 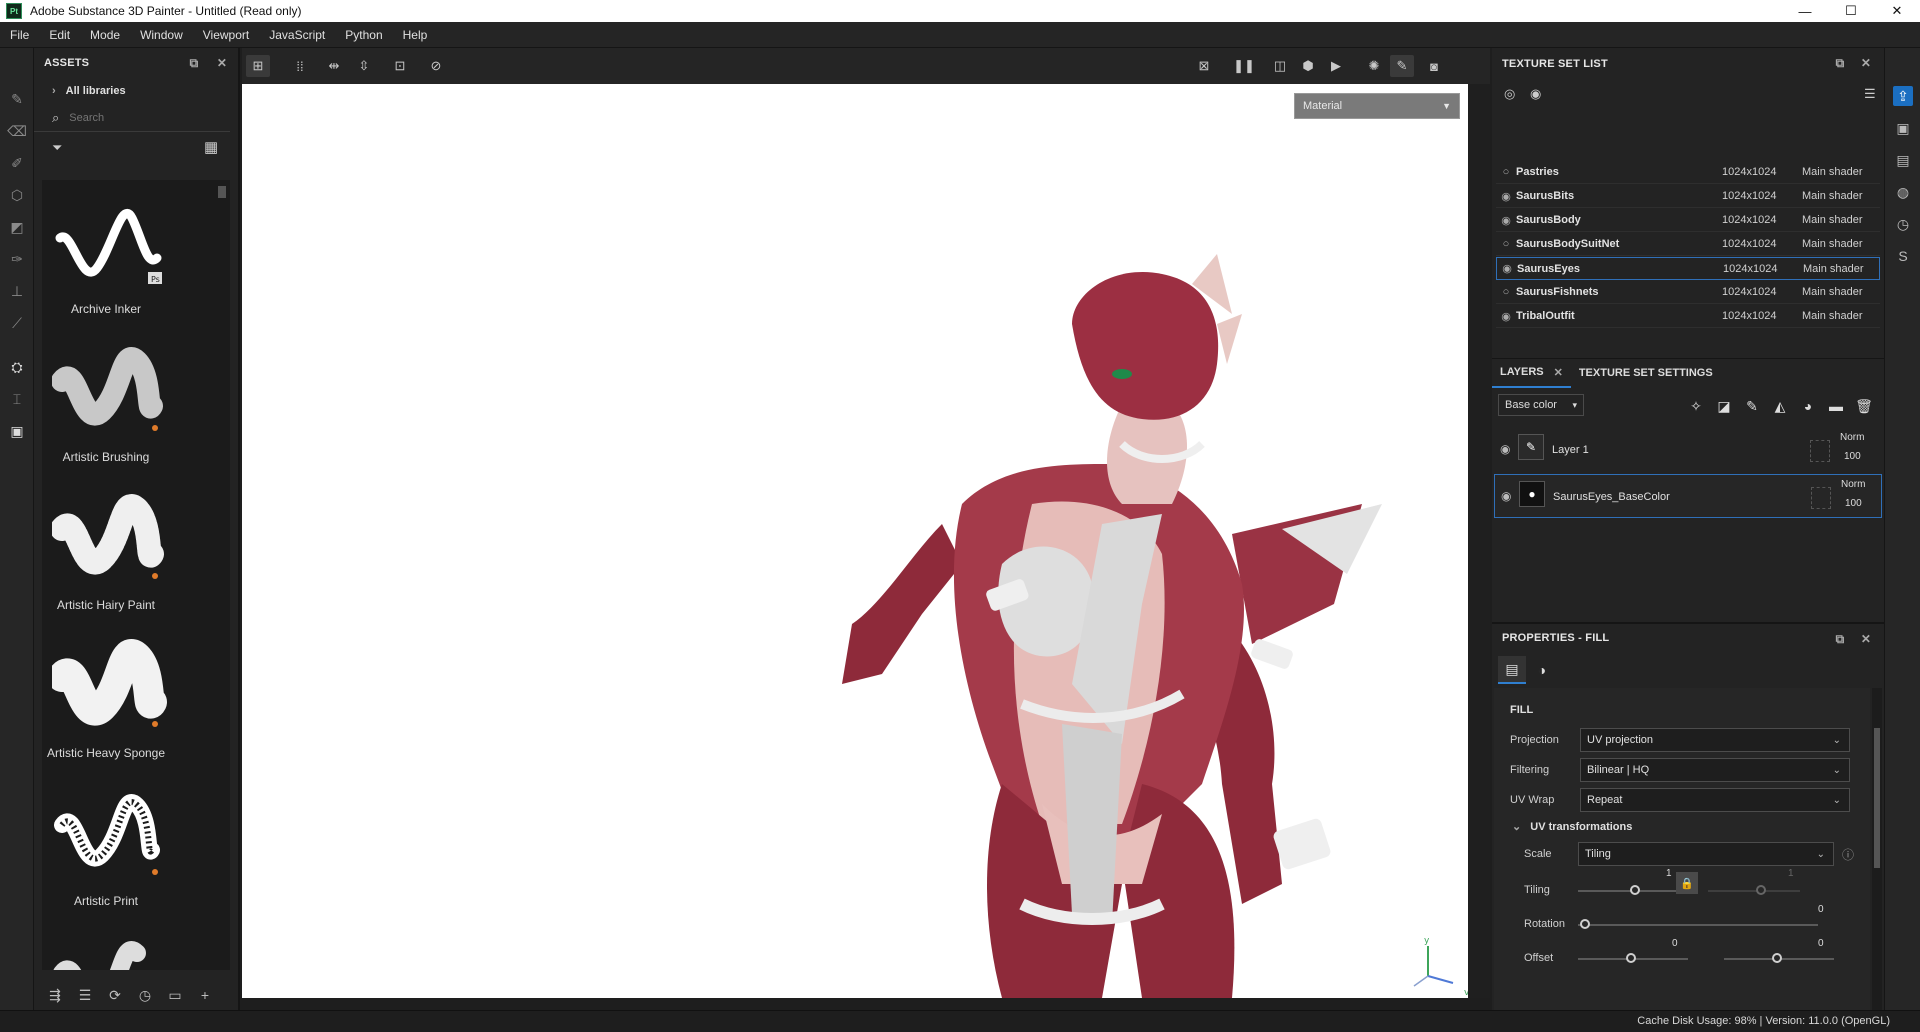 I want to click on cube-view-icon: ⬢, so click(x=1308, y=66).